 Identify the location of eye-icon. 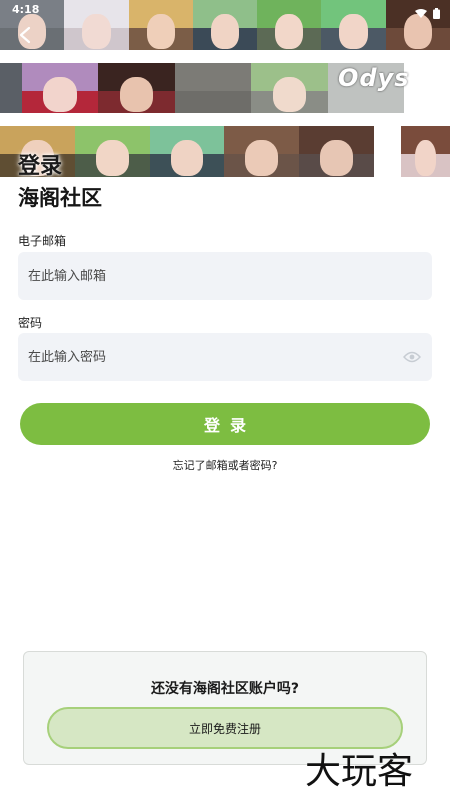
(412, 357).